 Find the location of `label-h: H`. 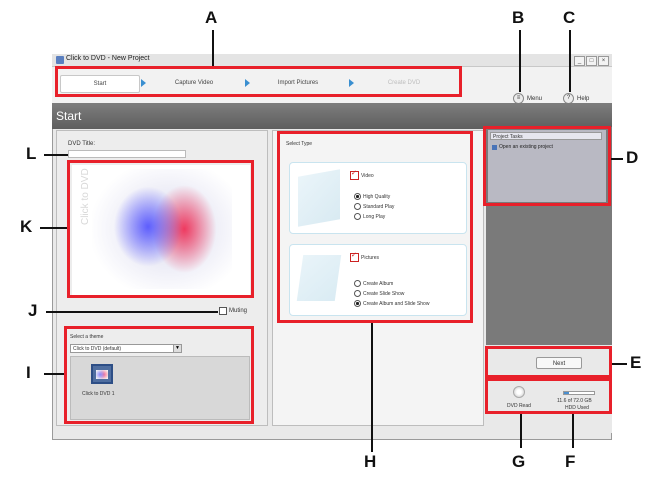

label-h: H is located at coordinates (370, 461).